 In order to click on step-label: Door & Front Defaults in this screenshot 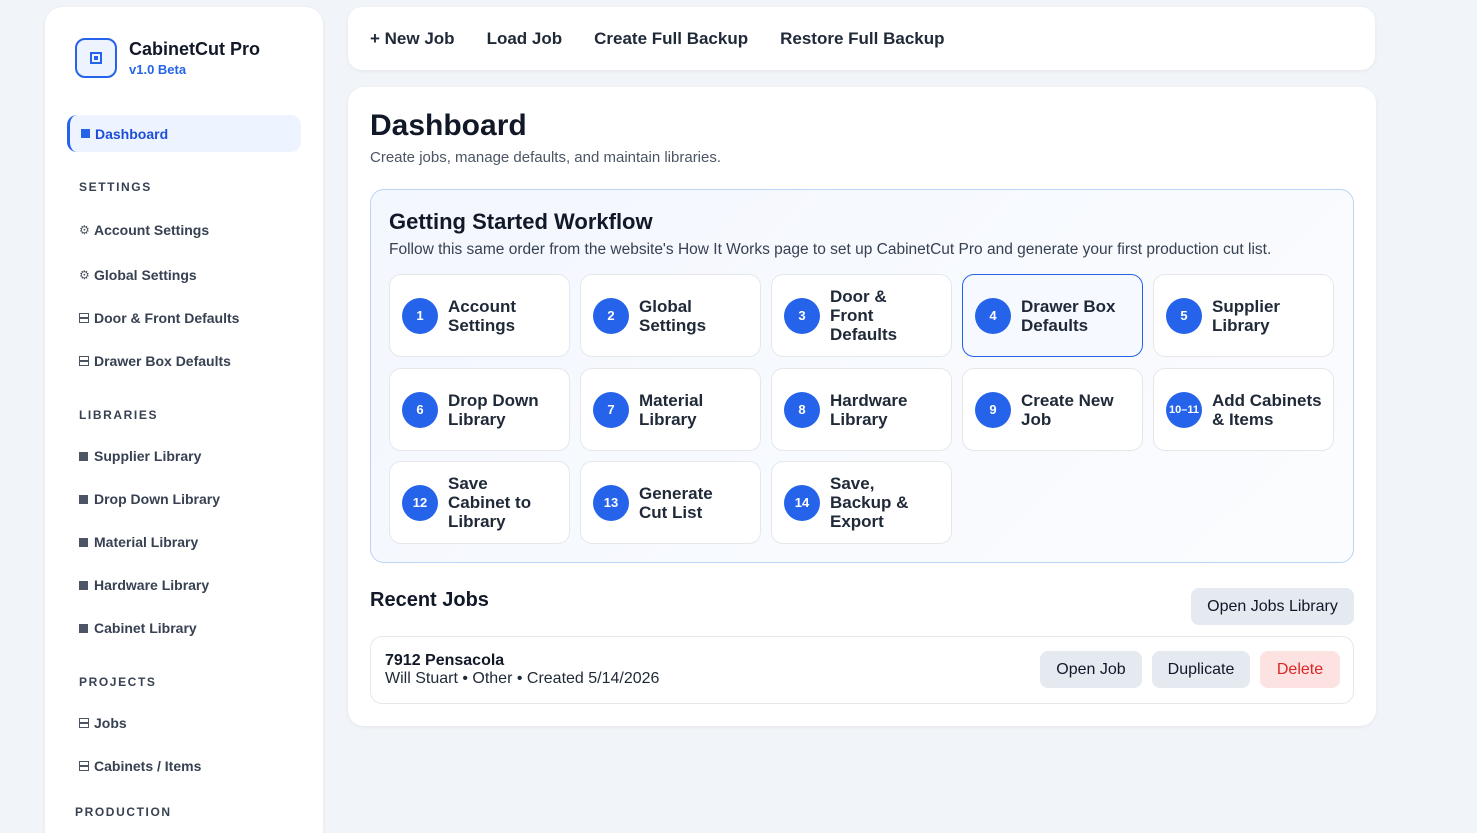, I will do `click(864, 315)`.